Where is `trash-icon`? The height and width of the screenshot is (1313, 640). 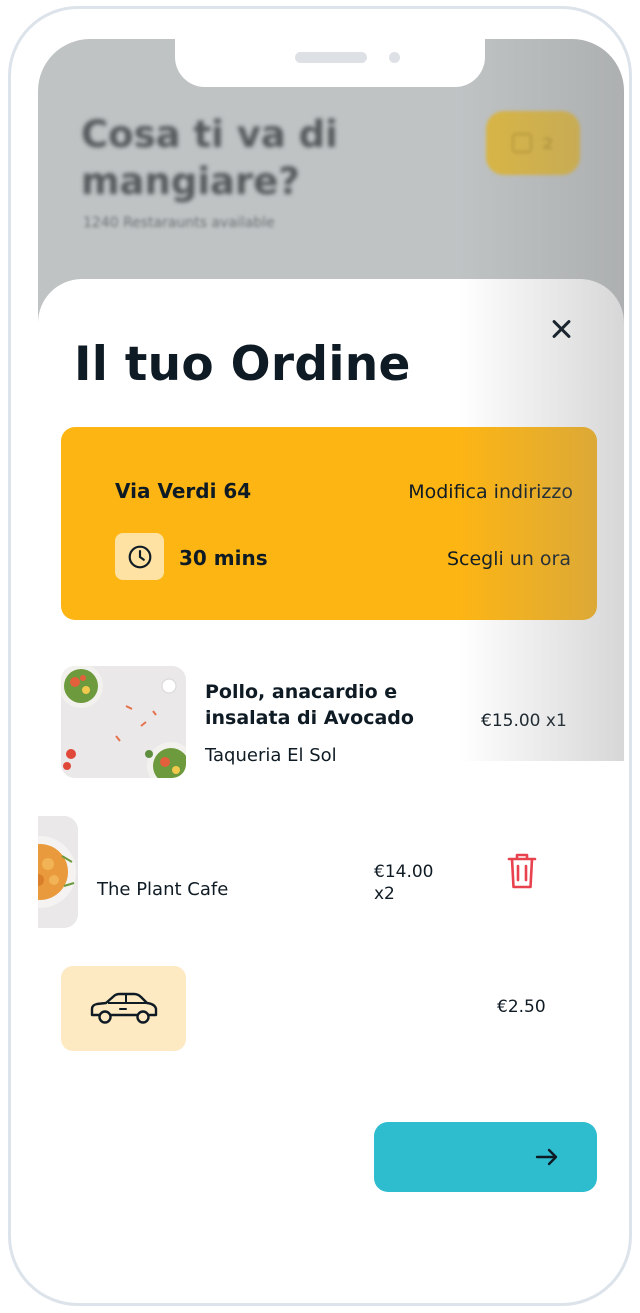 trash-icon is located at coordinates (522, 871).